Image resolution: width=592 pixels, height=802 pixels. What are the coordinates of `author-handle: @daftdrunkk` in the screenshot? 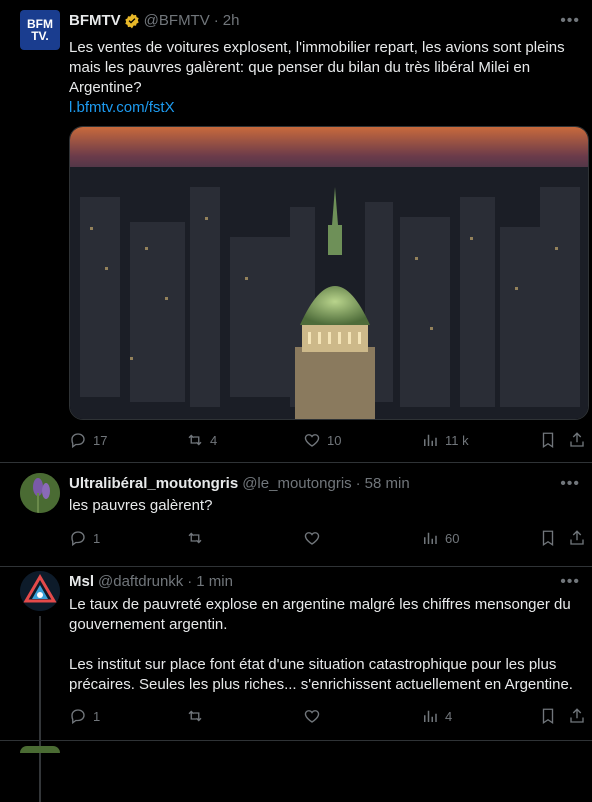 It's located at (140, 581).